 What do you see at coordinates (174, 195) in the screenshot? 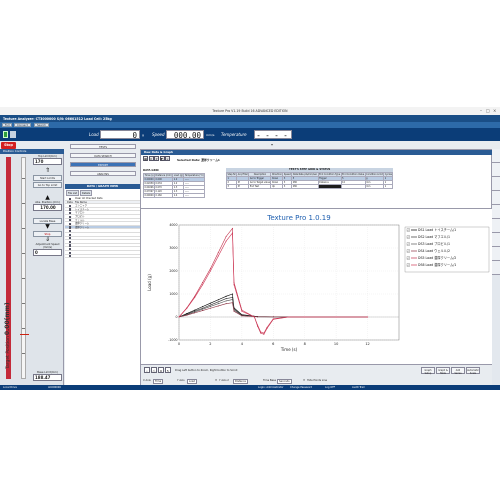
I see `table-row: 0.09000 0.160 1.4 -----` at bounding box center [174, 195].